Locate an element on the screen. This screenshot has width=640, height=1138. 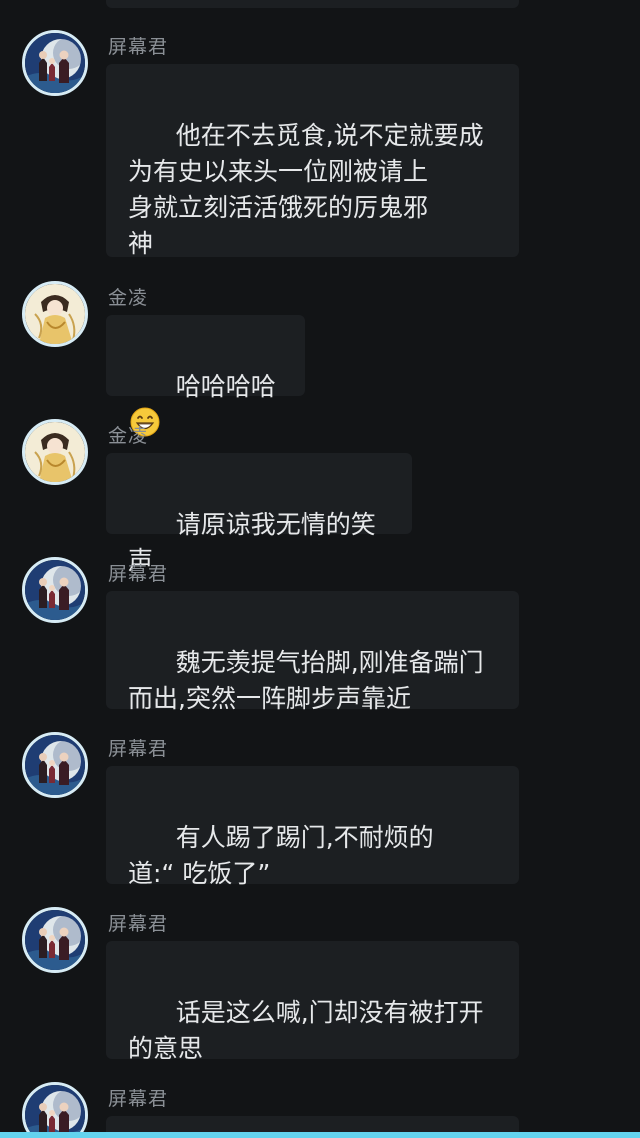
message-bubble: 话是这么喊,门却没有被打开 的意思 is located at coordinates (312, 1002).